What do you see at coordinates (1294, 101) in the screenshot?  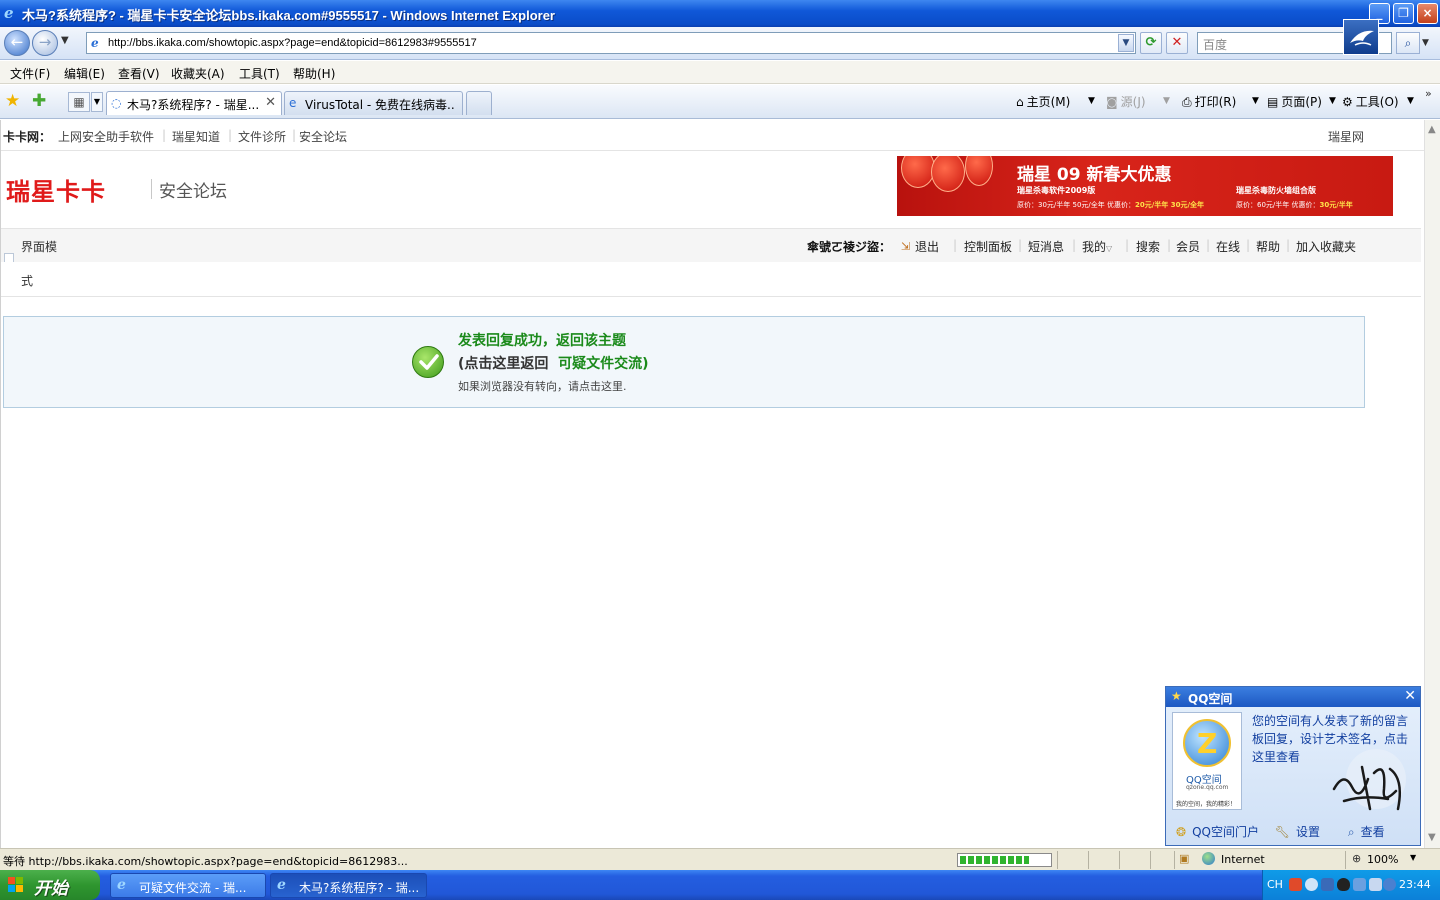 I see `page-menu-button: ▤ 页面(P)` at bounding box center [1294, 101].